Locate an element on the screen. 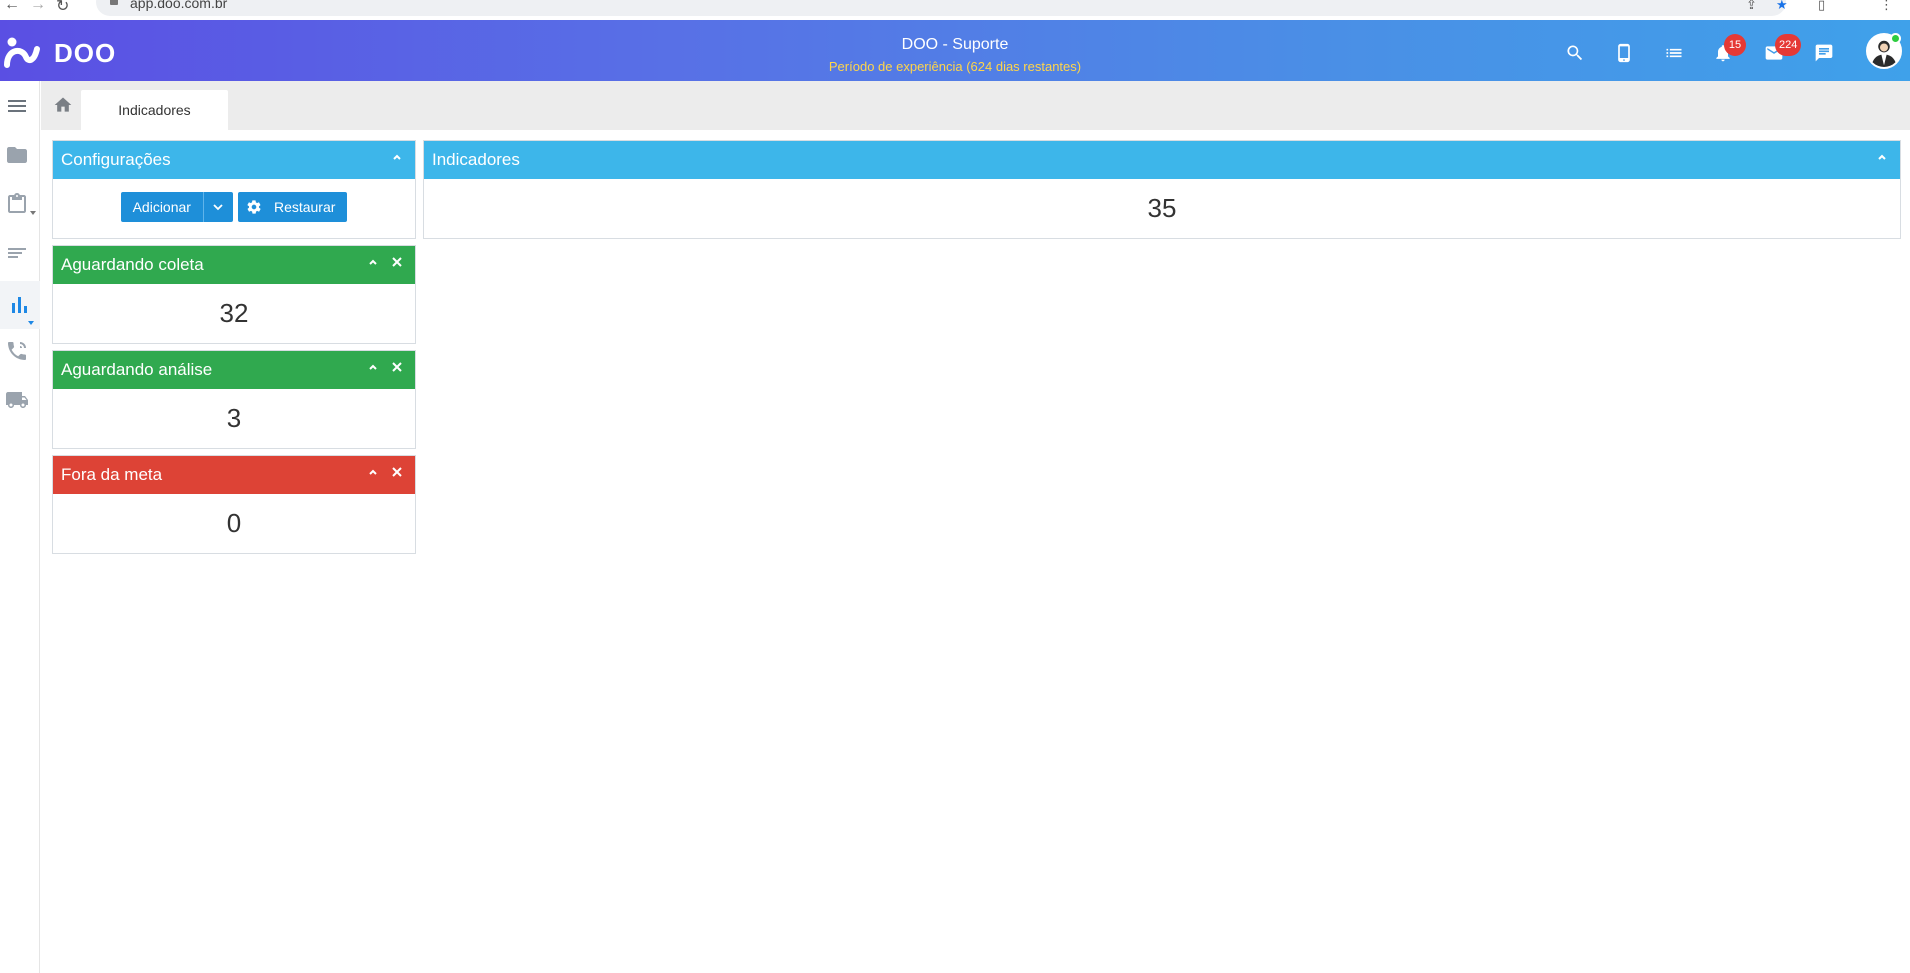 This screenshot has width=1910, height=973. truck-icon is located at coordinates (17, 400).